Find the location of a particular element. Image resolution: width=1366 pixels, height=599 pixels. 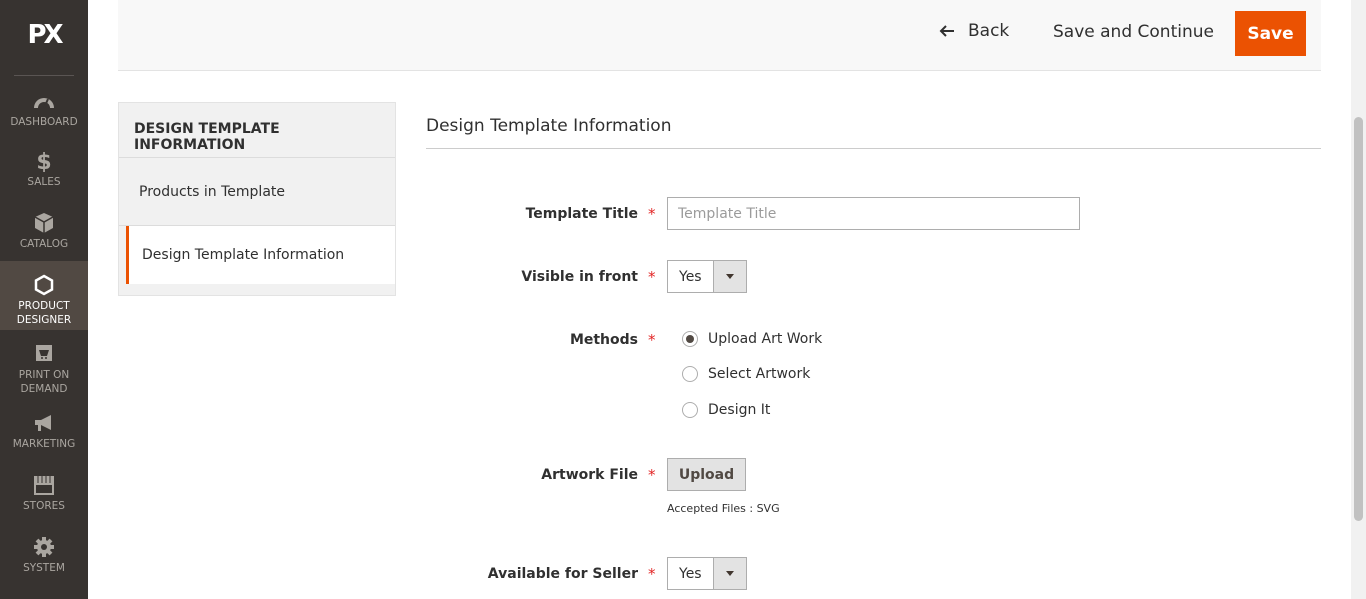

nav-item-stores: STORES is located at coordinates (44, 493).